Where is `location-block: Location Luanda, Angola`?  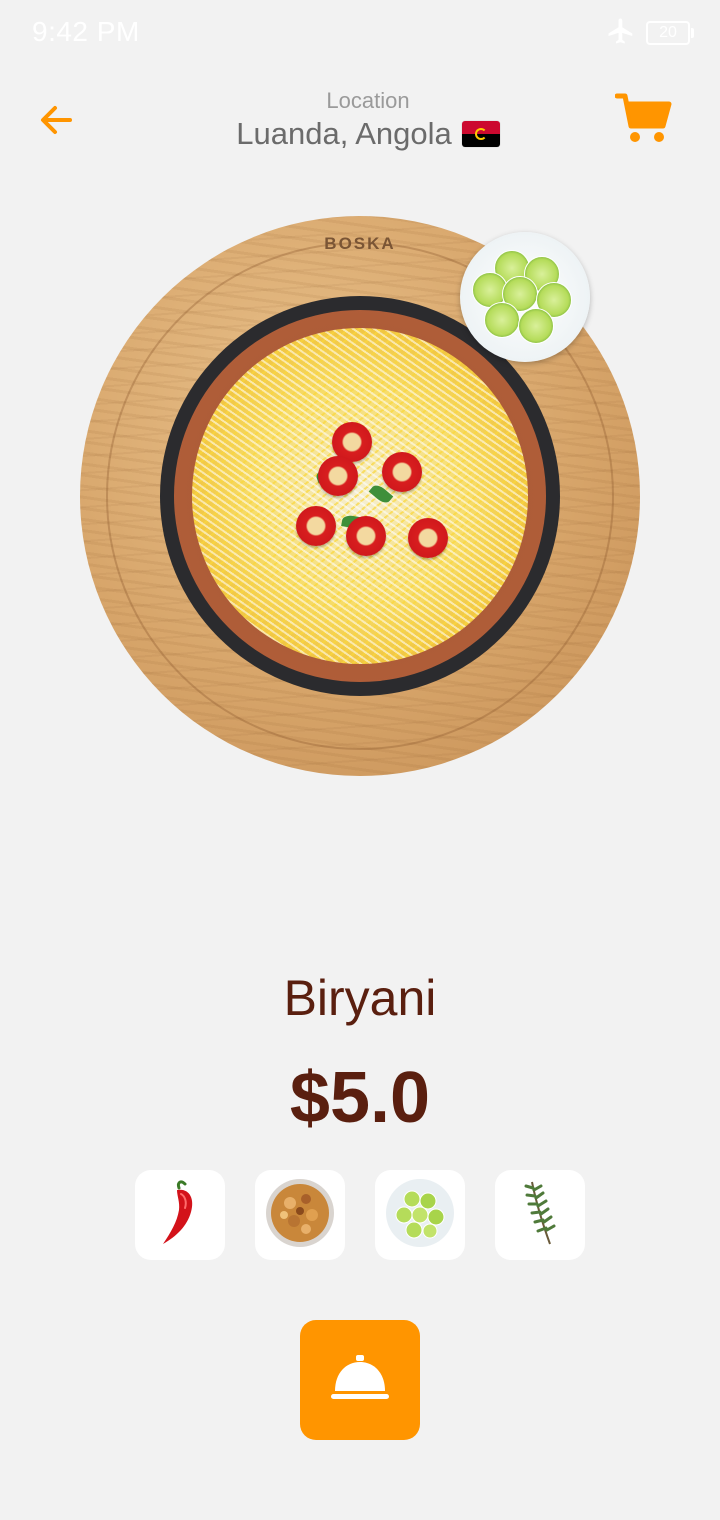 location-block: Location Luanda, Angola is located at coordinates (368, 119).